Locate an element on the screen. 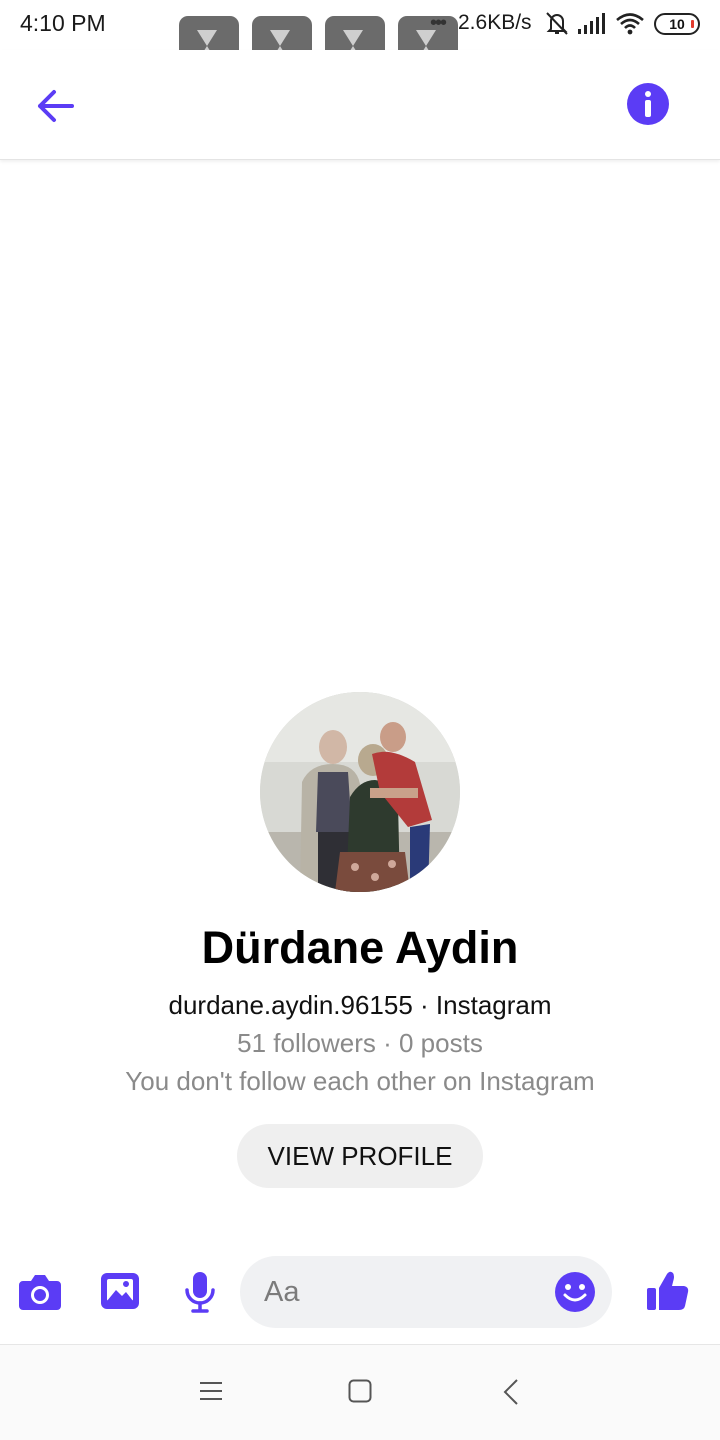 The width and height of the screenshot is (720, 1440). mute-bell-icon is located at coordinates (557, 23).